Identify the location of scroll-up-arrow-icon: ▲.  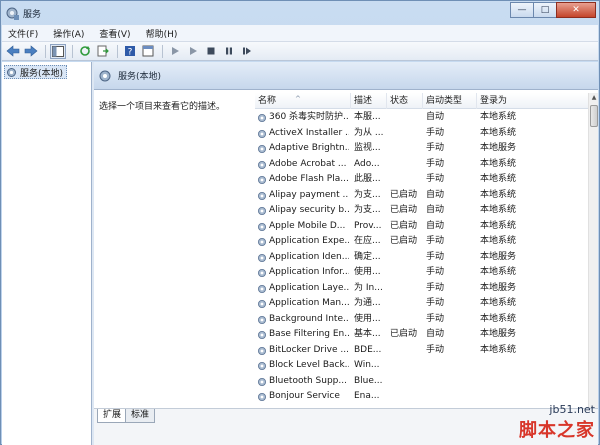
(594, 98).